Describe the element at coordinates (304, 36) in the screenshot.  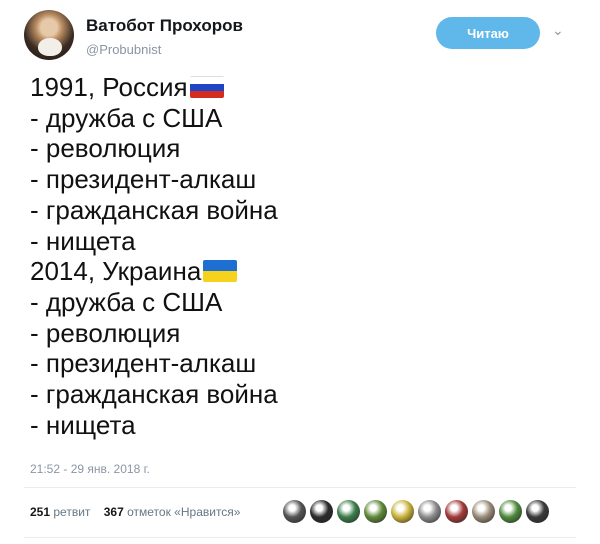
I see `tweet-header: Ватобот Прохоров @Probubnist Читаю ⌄` at that location.